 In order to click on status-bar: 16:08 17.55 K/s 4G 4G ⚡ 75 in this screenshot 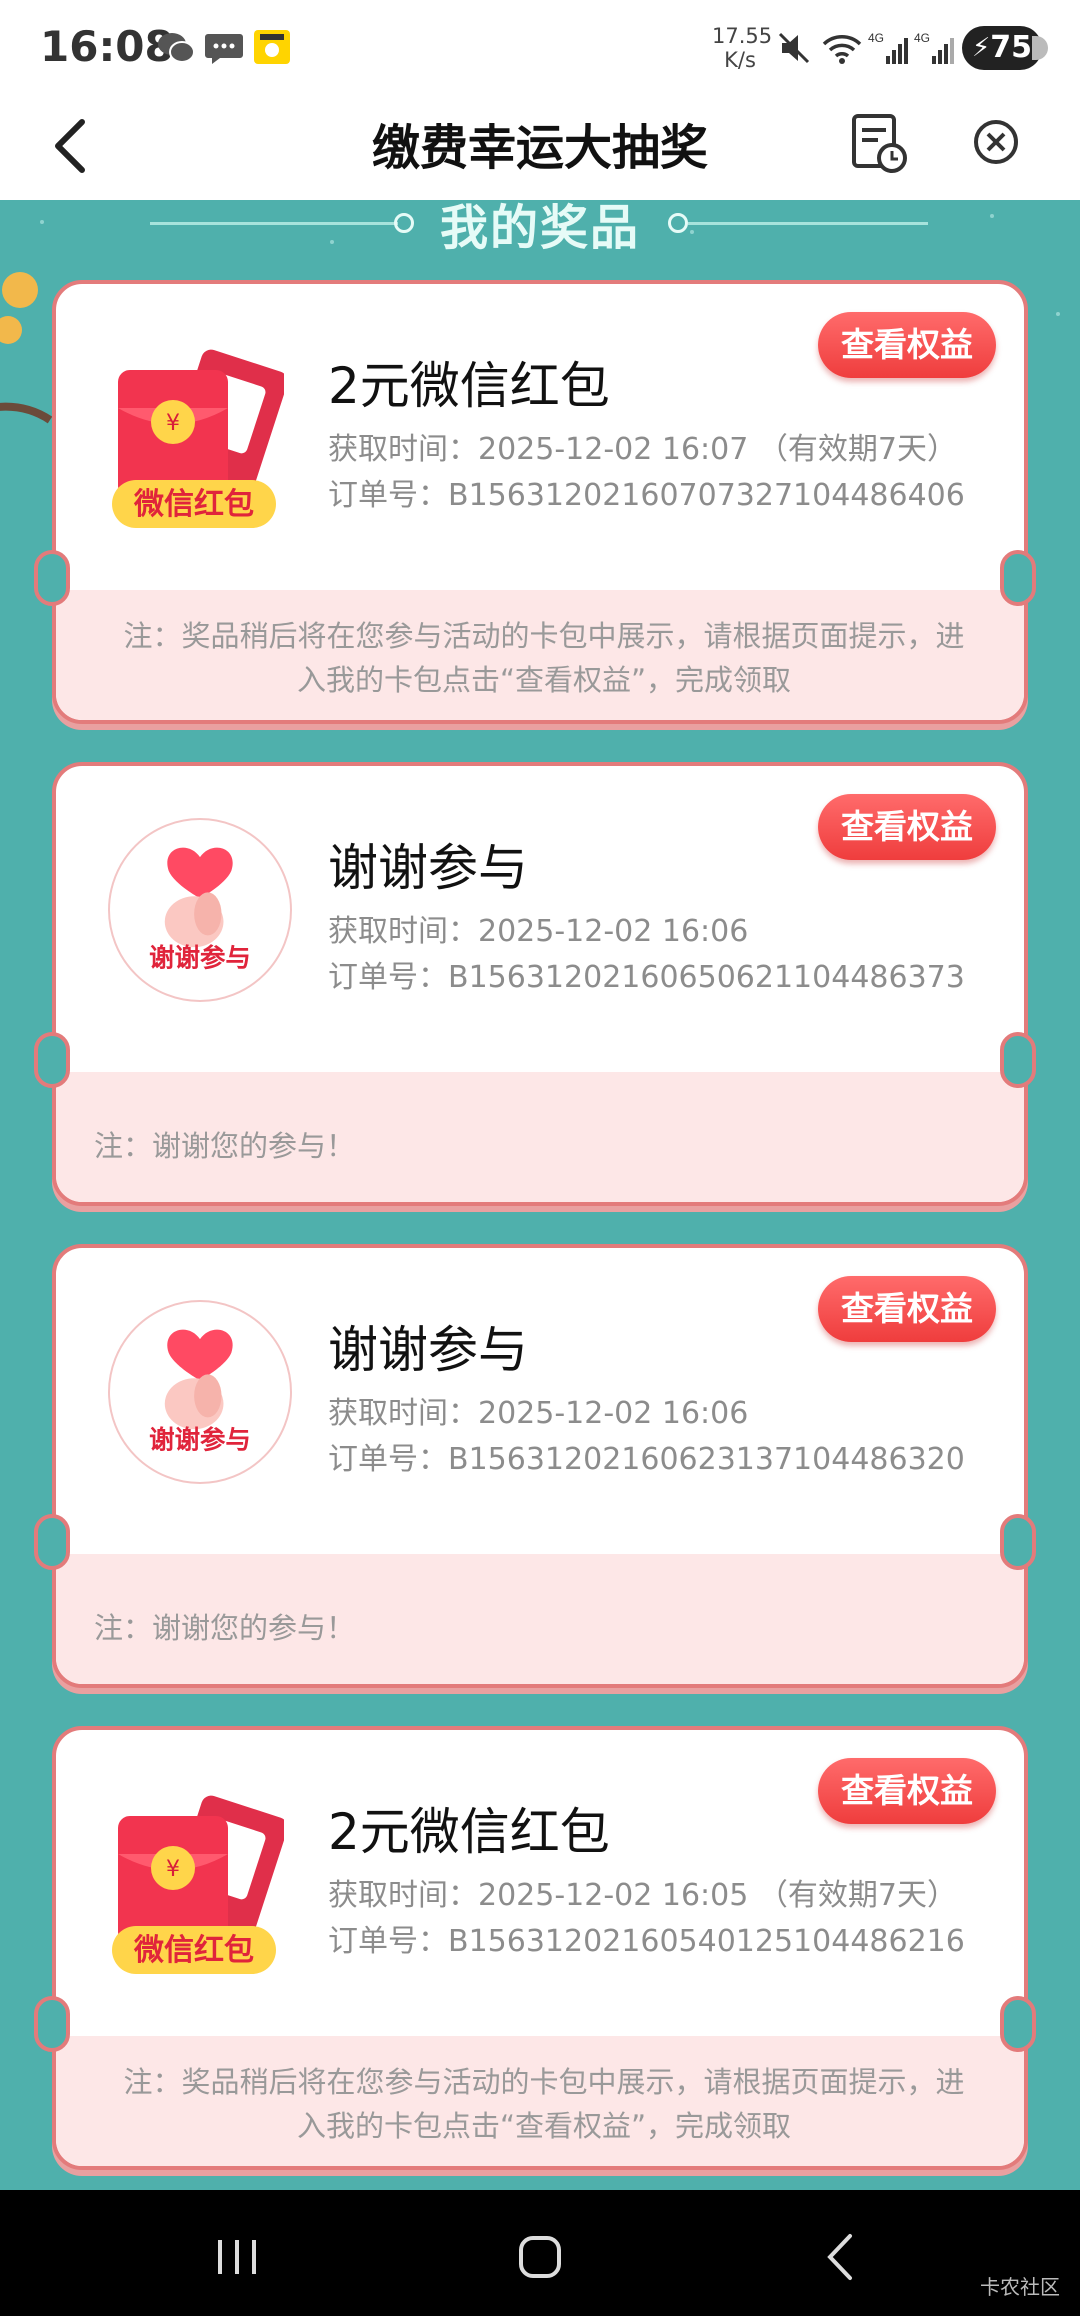, I will do `click(540, 48)`.